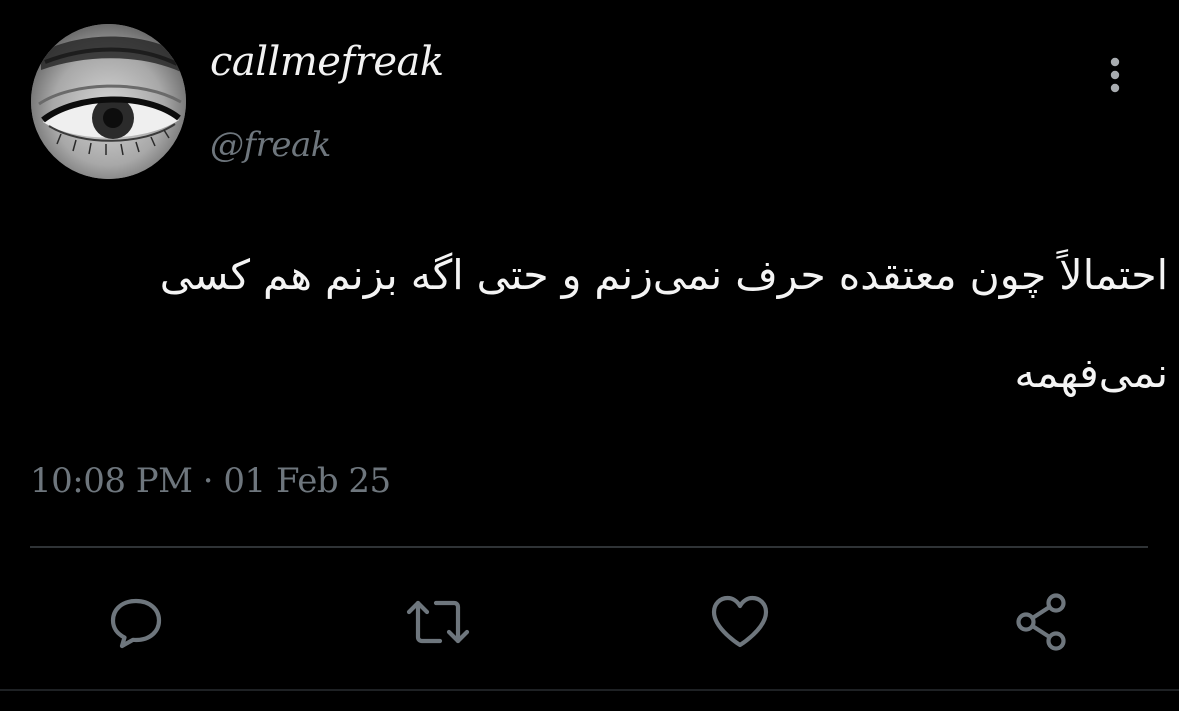  What do you see at coordinates (589, 547) in the screenshot?
I see `divider` at bounding box center [589, 547].